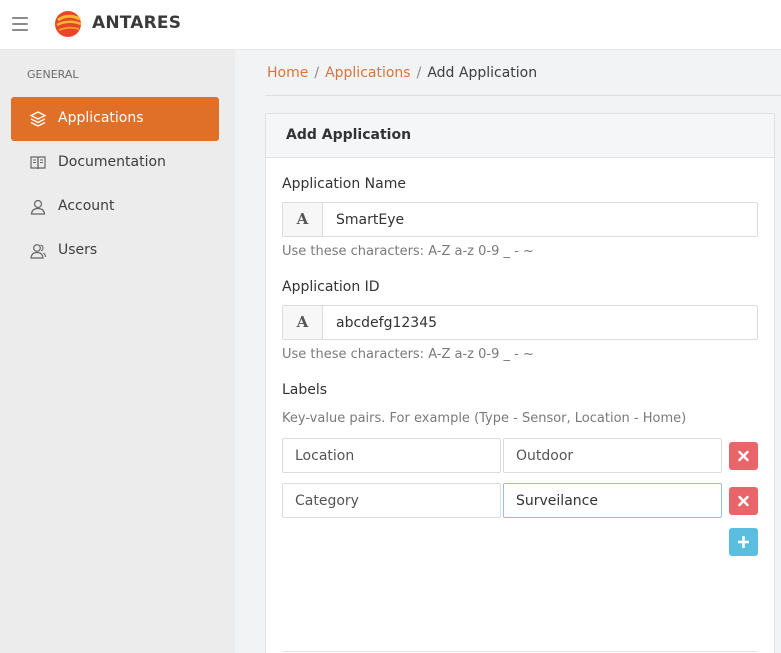 This screenshot has height=653, width=781. I want to click on application-name-group: A, so click(520, 219).